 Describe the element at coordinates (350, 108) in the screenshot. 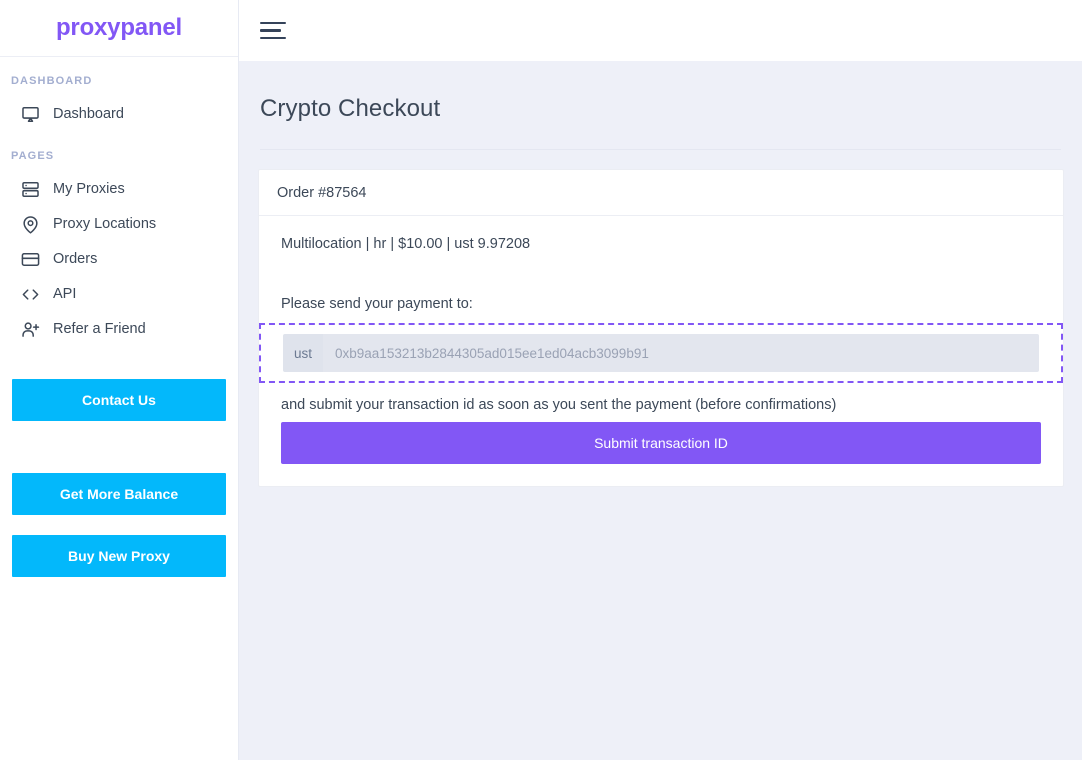

I see `page-title: Crypto Checkout` at that location.